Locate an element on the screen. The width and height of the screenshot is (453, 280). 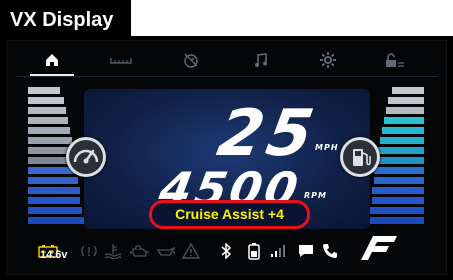
speedometer-icon is located at coordinates (86, 157).